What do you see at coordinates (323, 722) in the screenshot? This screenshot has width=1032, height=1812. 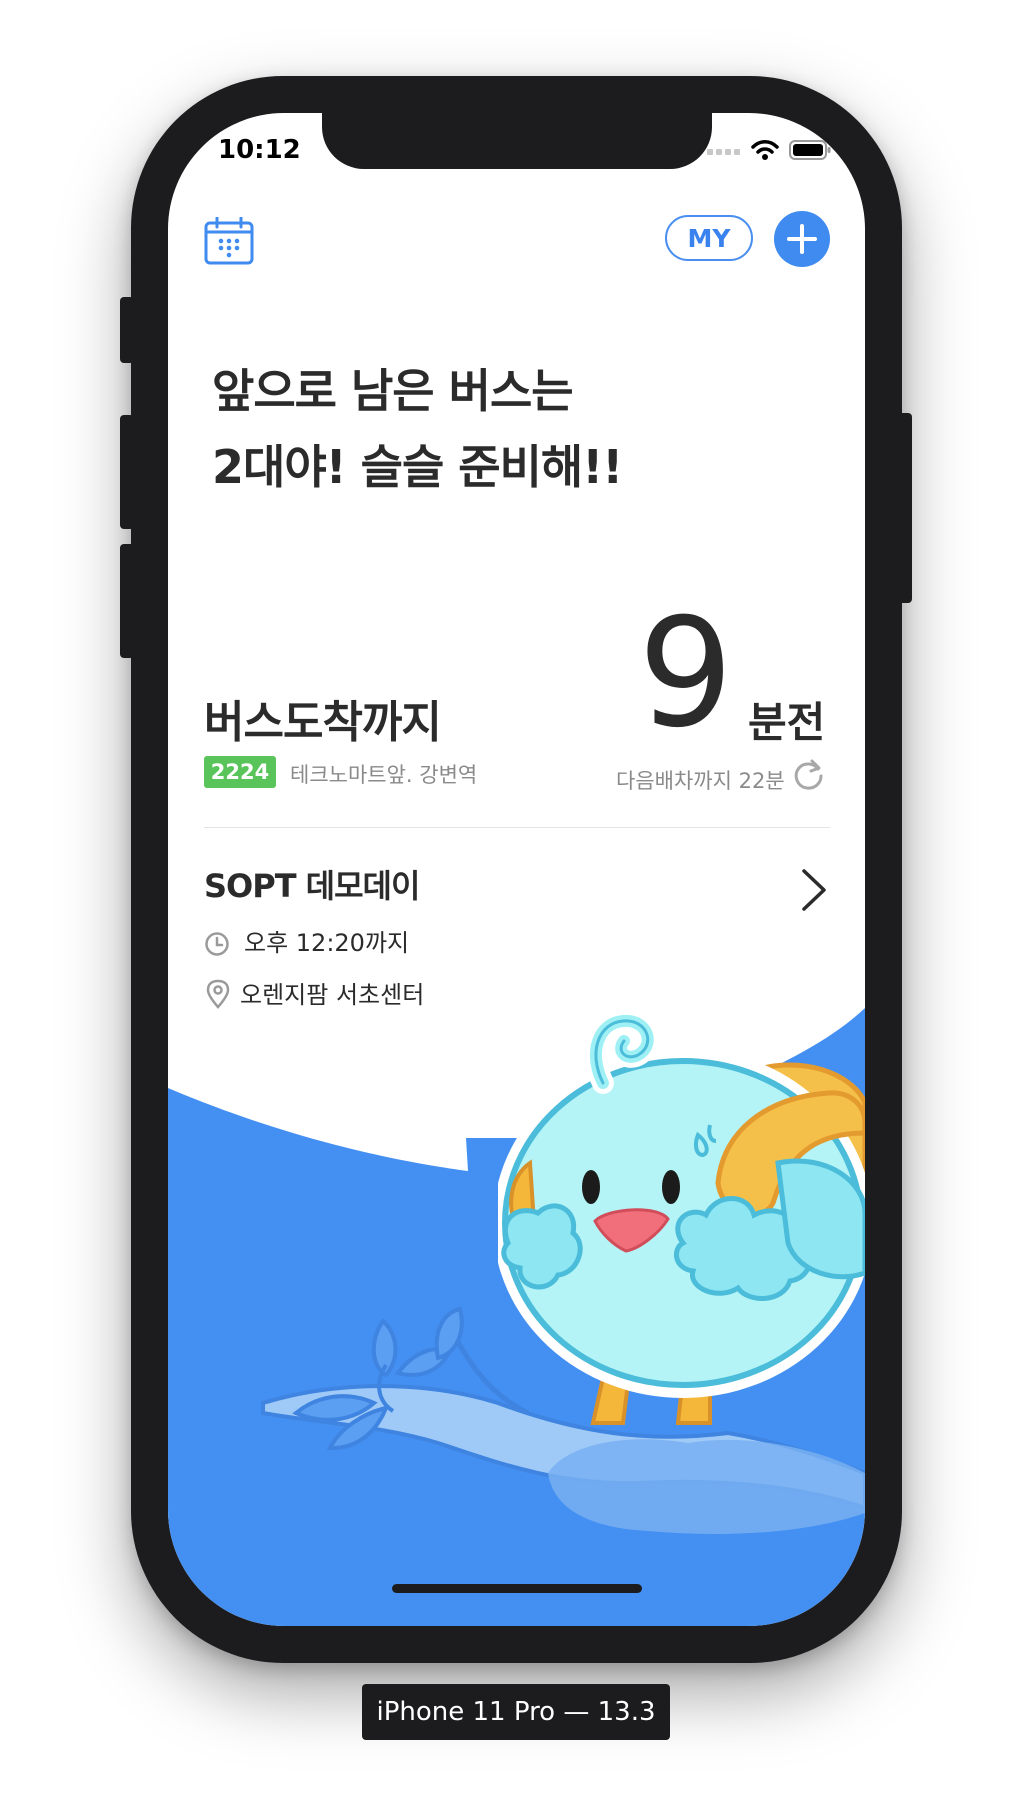 I see `arrival-label: 버스도착까지` at bounding box center [323, 722].